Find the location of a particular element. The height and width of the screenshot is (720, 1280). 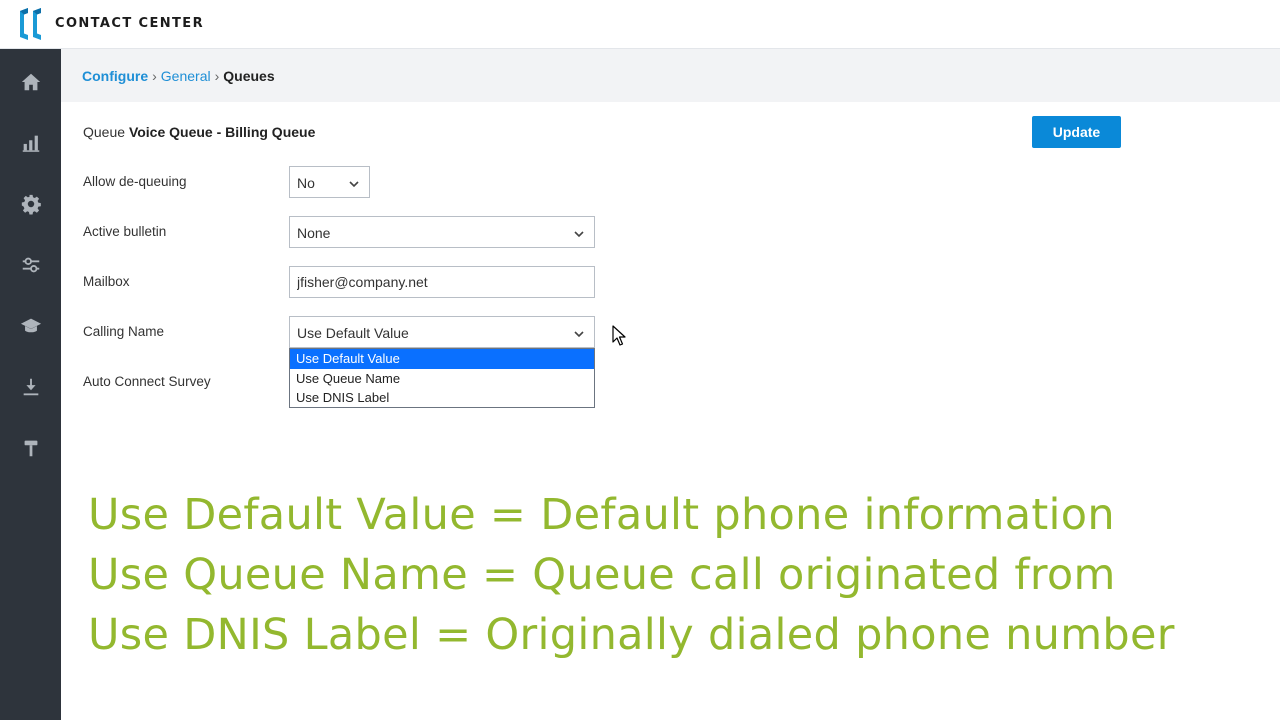

hammer-icon is located at coordinates (30, 448).